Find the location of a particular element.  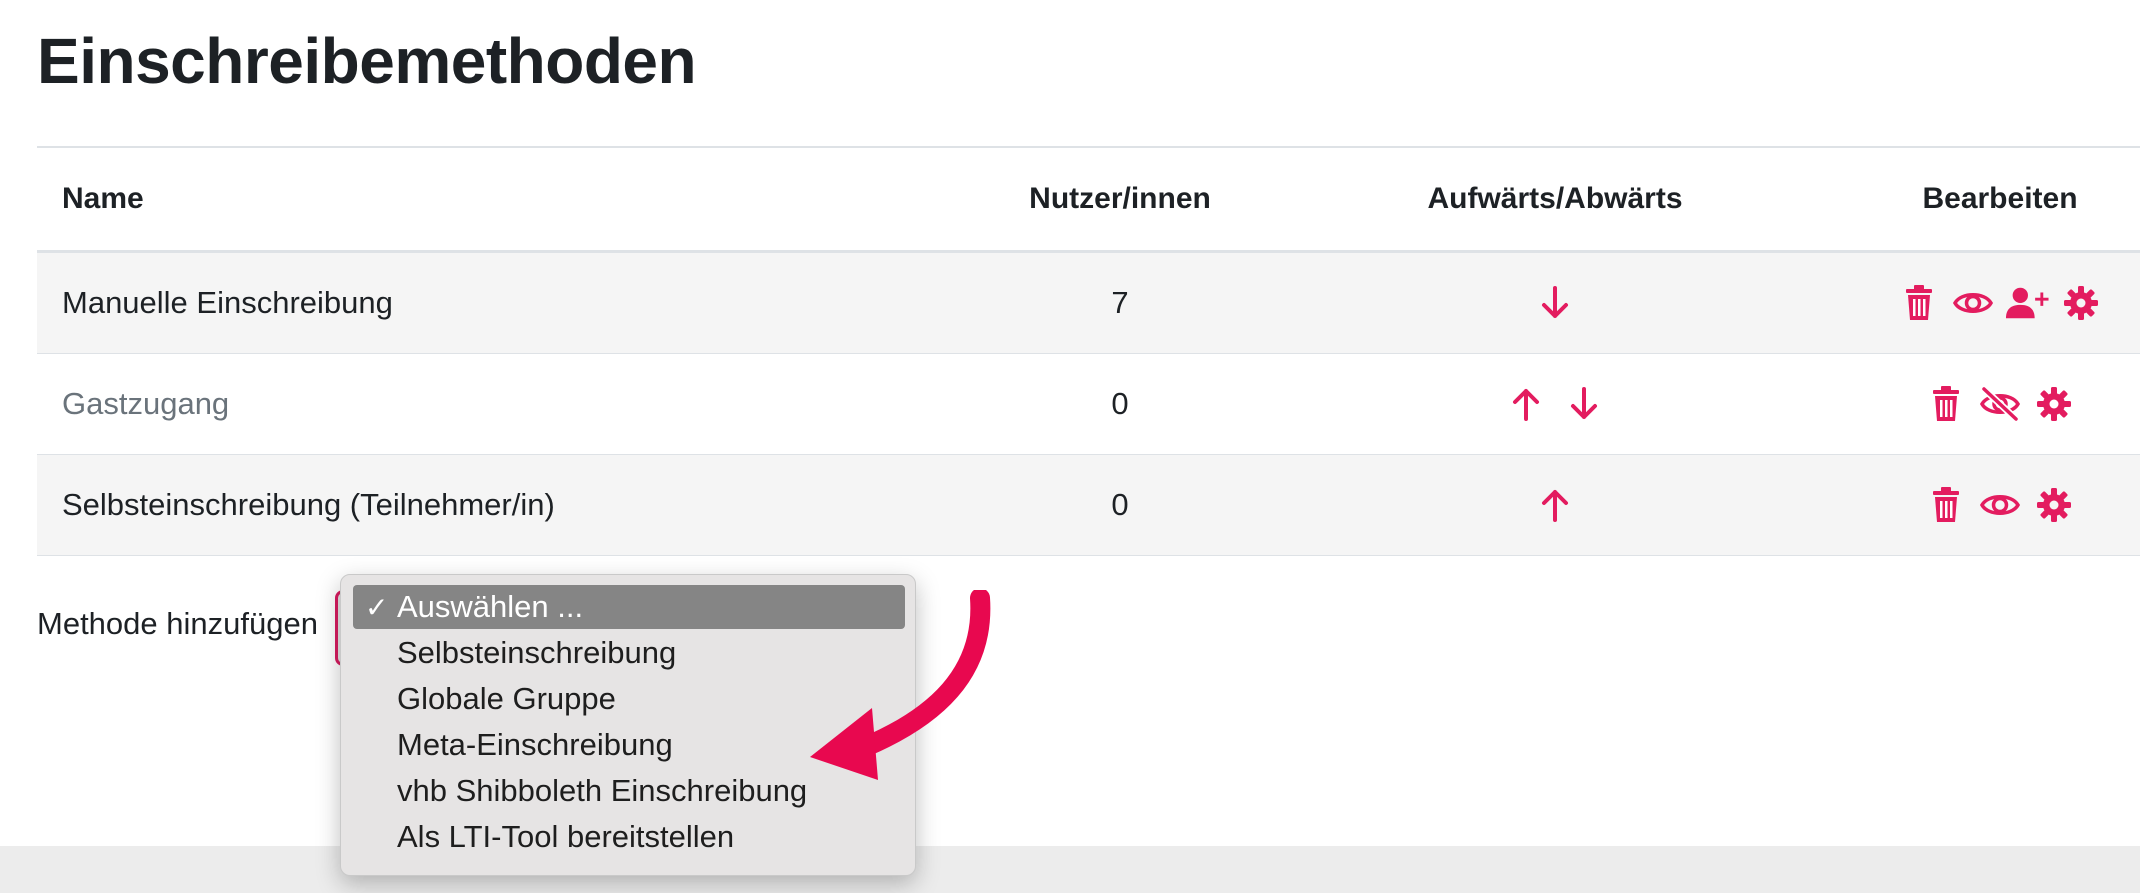

annotation-arrow-icon is located at coordinates (900, 685).